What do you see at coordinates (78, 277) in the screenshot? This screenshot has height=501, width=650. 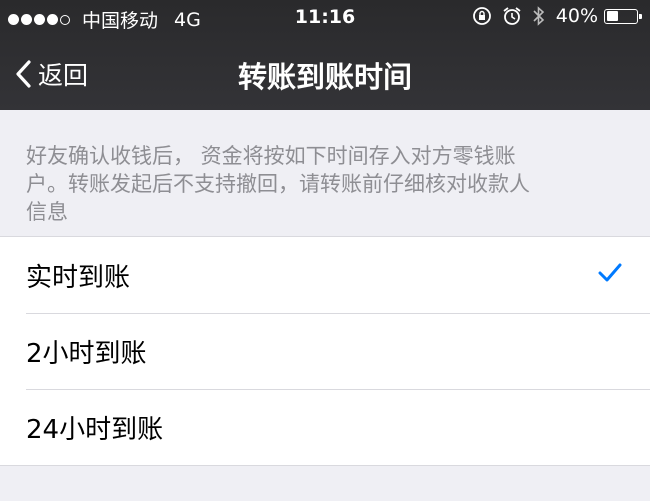 I see `option-label: 实时到账` at bounding box center [78, 277].